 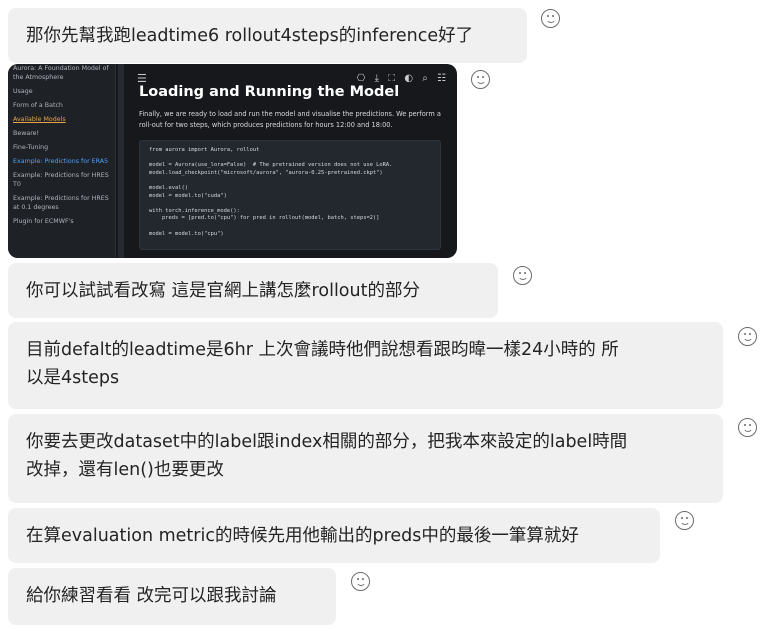 I want to click on sidebar-link: Usage, so click(x=23, y=91).